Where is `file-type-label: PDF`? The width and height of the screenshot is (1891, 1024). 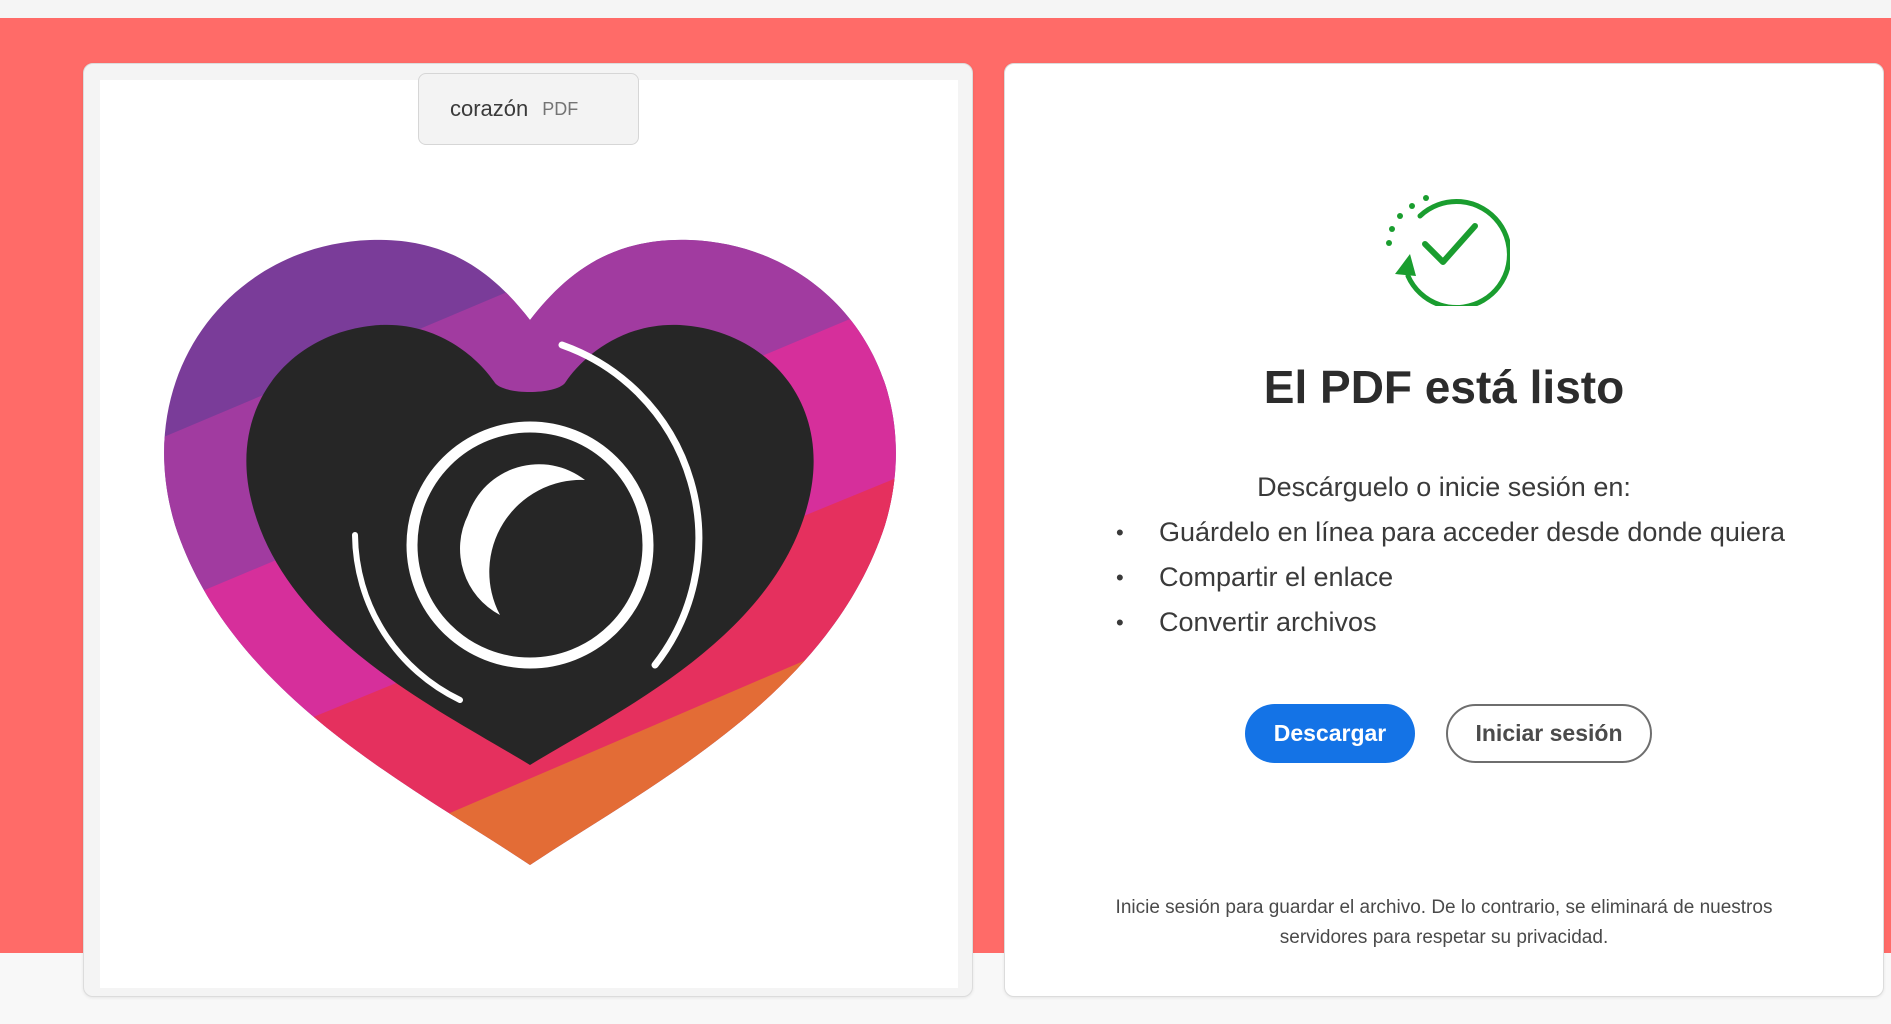
file-type-label: PDF is located at coordinates (560, 108).